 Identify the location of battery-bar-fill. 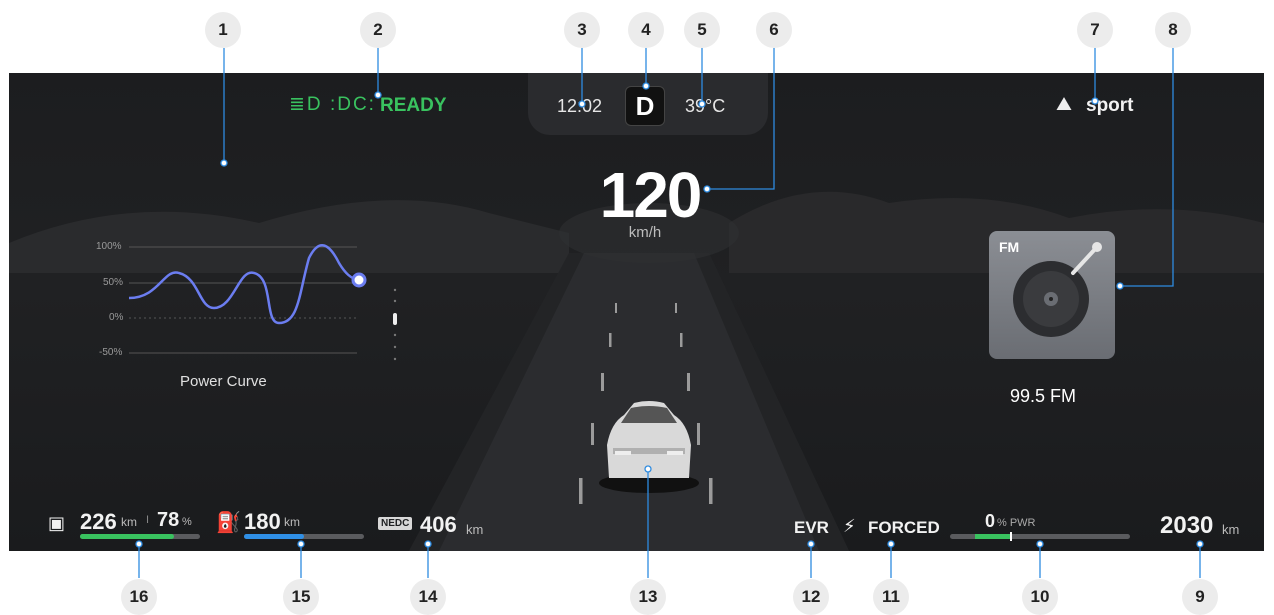
(127, 536).